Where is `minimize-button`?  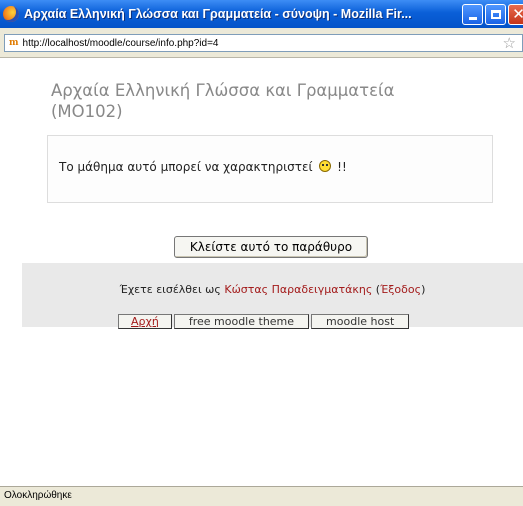
minimize-button is located at coordinates (472, 14).